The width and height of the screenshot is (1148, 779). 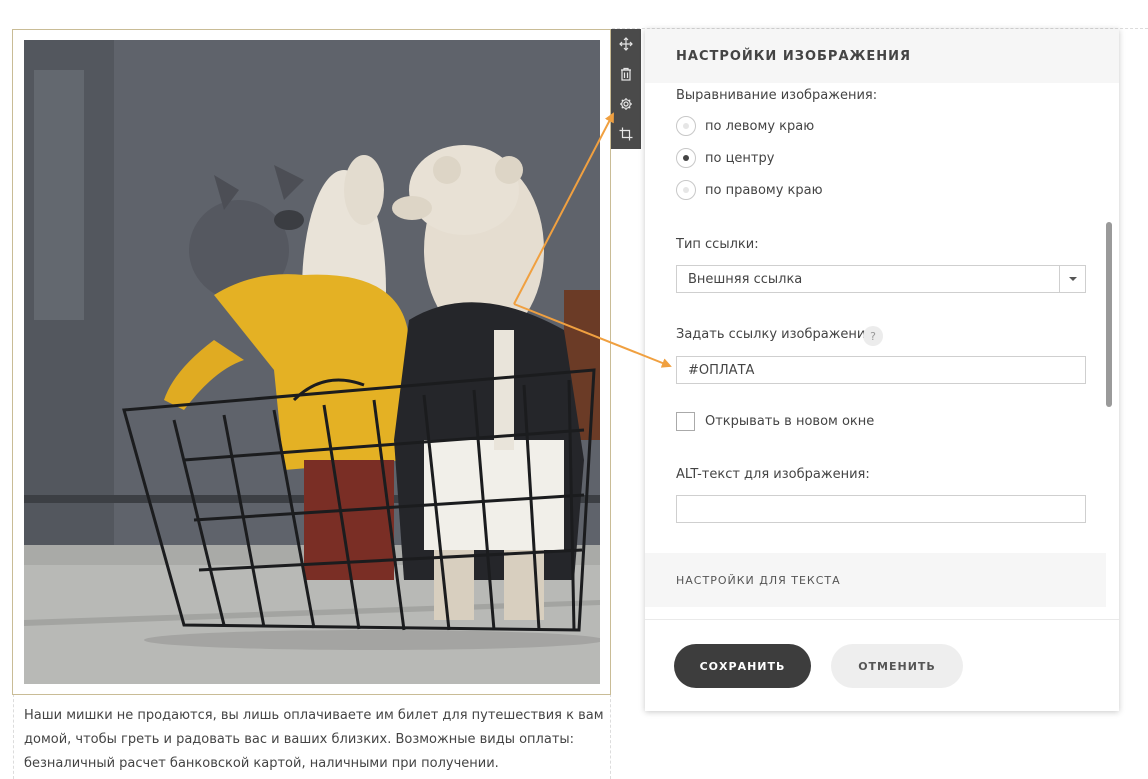 I want to click on align-left-radio: по левому краю, so click(x=745, y=126).